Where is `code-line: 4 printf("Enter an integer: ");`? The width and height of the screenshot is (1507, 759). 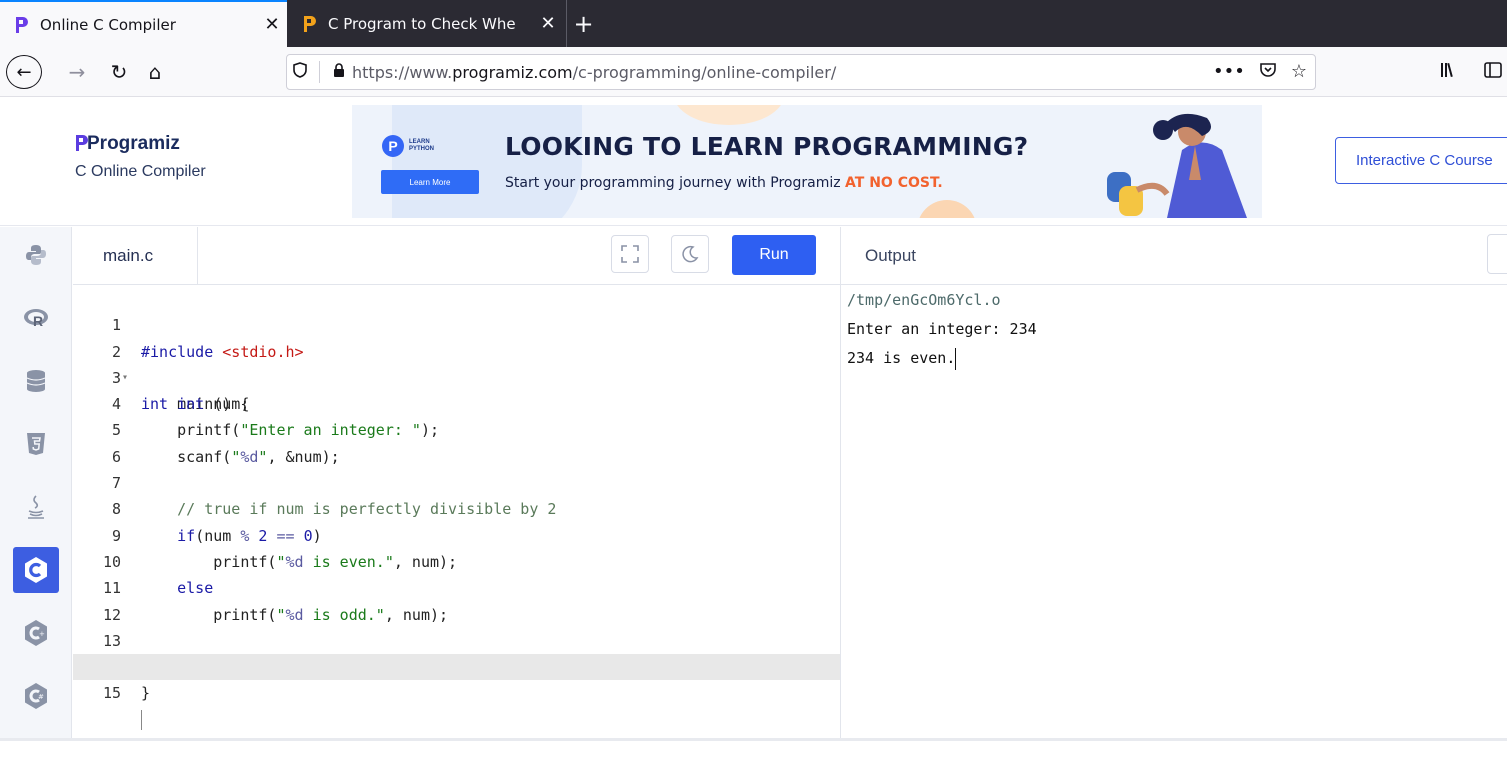
code-line: 4 printf("Enter an integer: "); is located at coordinates (456, 402).